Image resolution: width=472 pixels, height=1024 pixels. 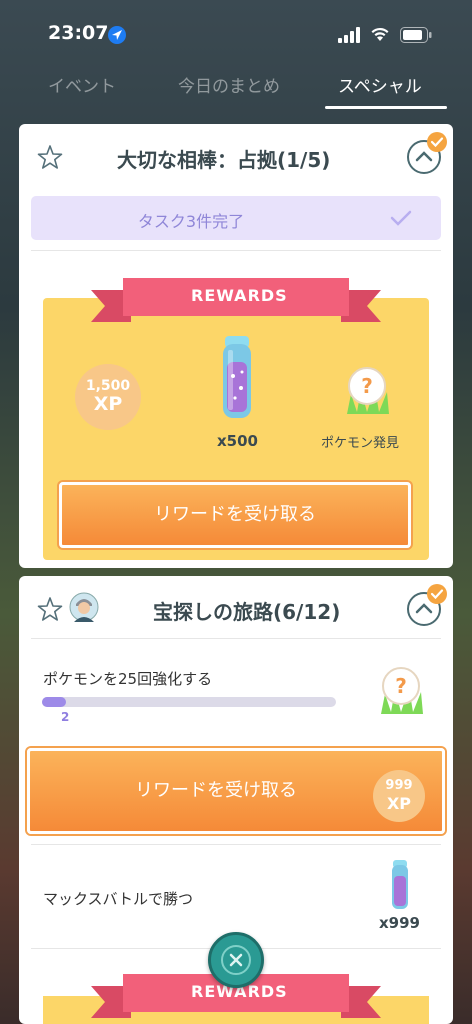 What do you see at coordinates (78, 33) in the screenshot?
I see `status-time: 23:07` at bounding box center [78, 33].